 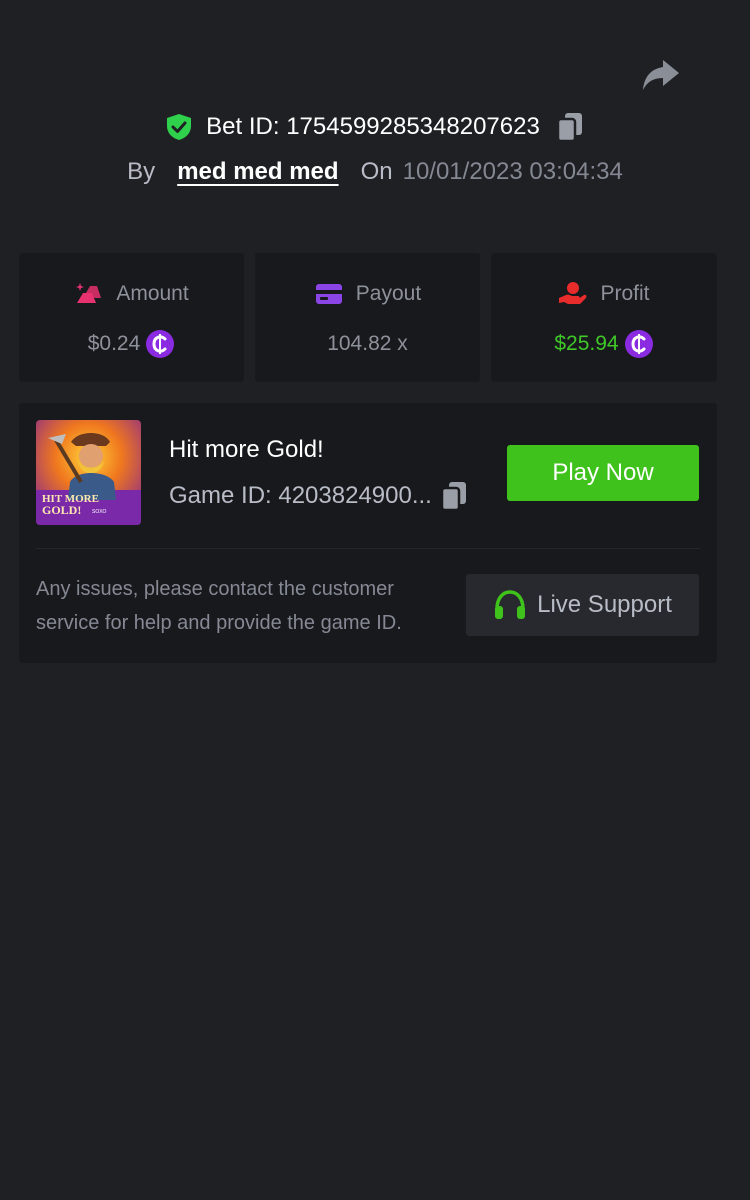 I want to click on live-support-label: Live Support, so click(x=604, y=604).